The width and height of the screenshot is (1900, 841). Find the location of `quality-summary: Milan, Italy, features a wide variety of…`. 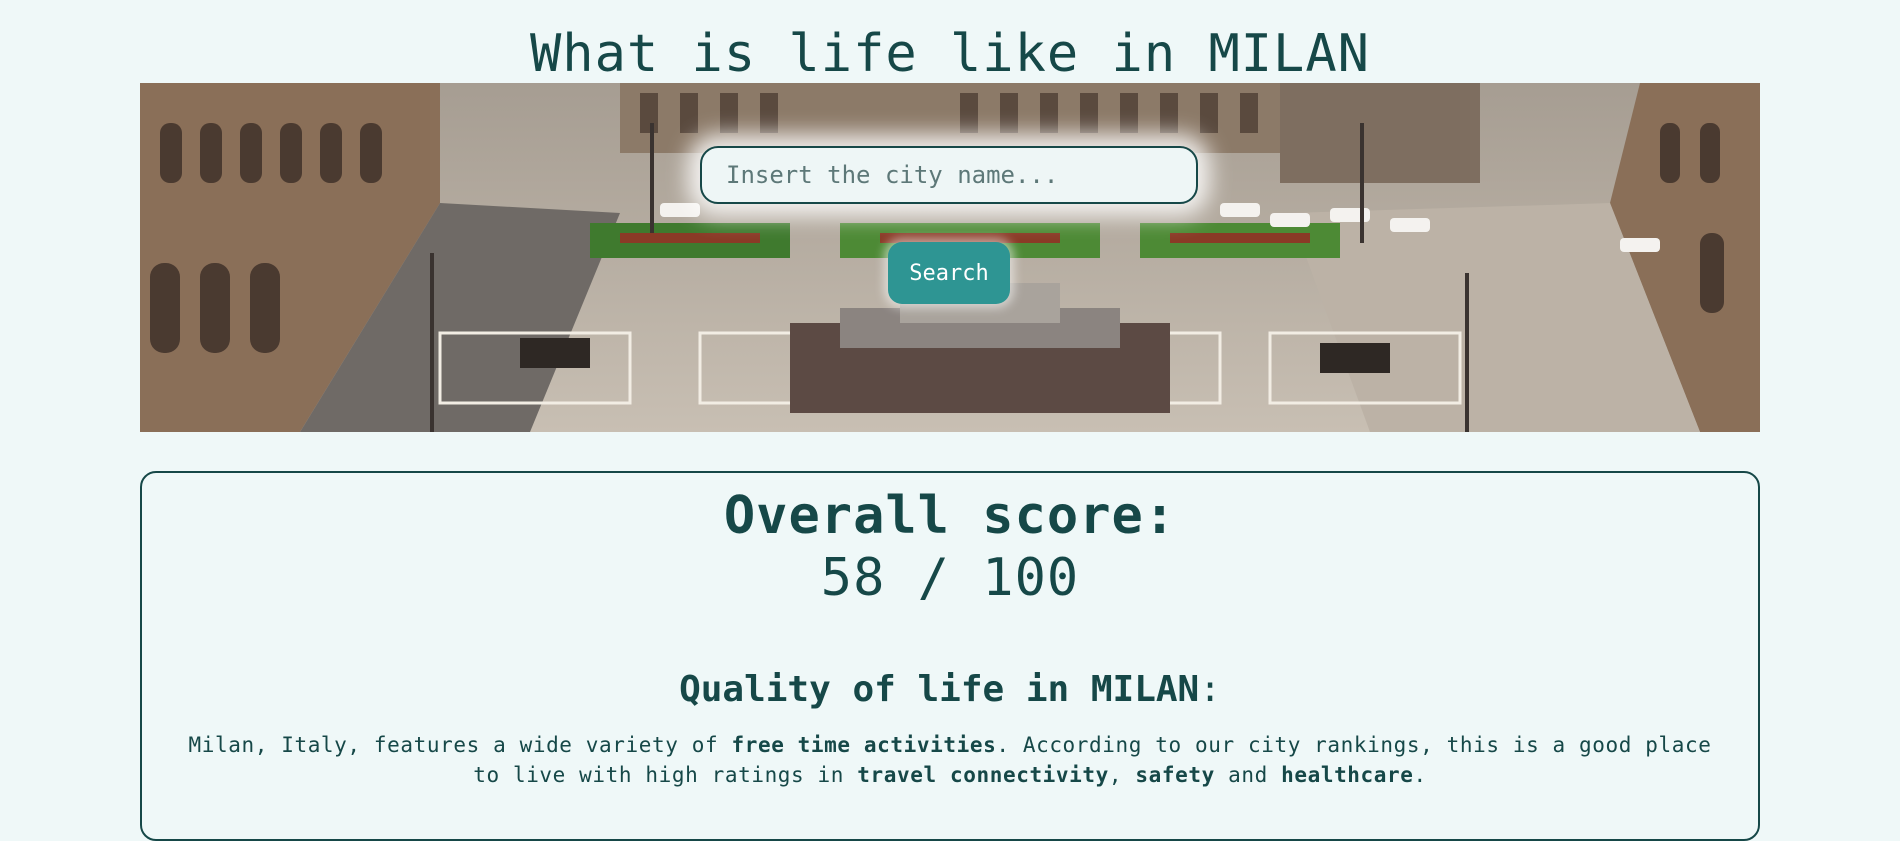

quality-summary: Milan, Italy, features a wide variety of… is located at coordinates (950, 760).